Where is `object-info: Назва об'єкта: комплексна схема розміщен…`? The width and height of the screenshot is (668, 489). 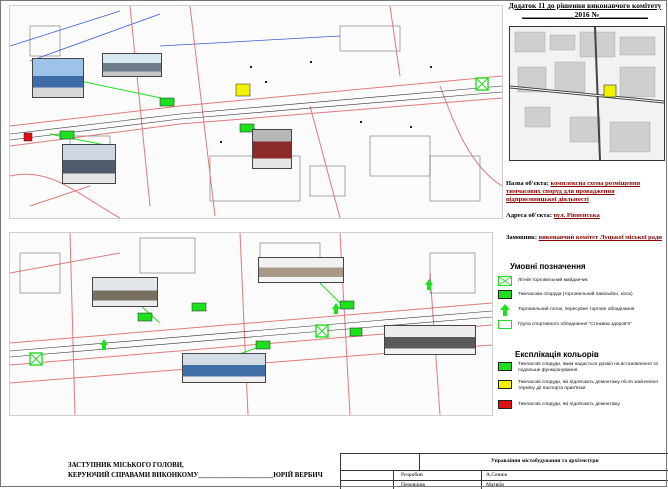
object-info: Назва об'єкта: комплексна схема розміщен… is located at coordinates (586, 192).